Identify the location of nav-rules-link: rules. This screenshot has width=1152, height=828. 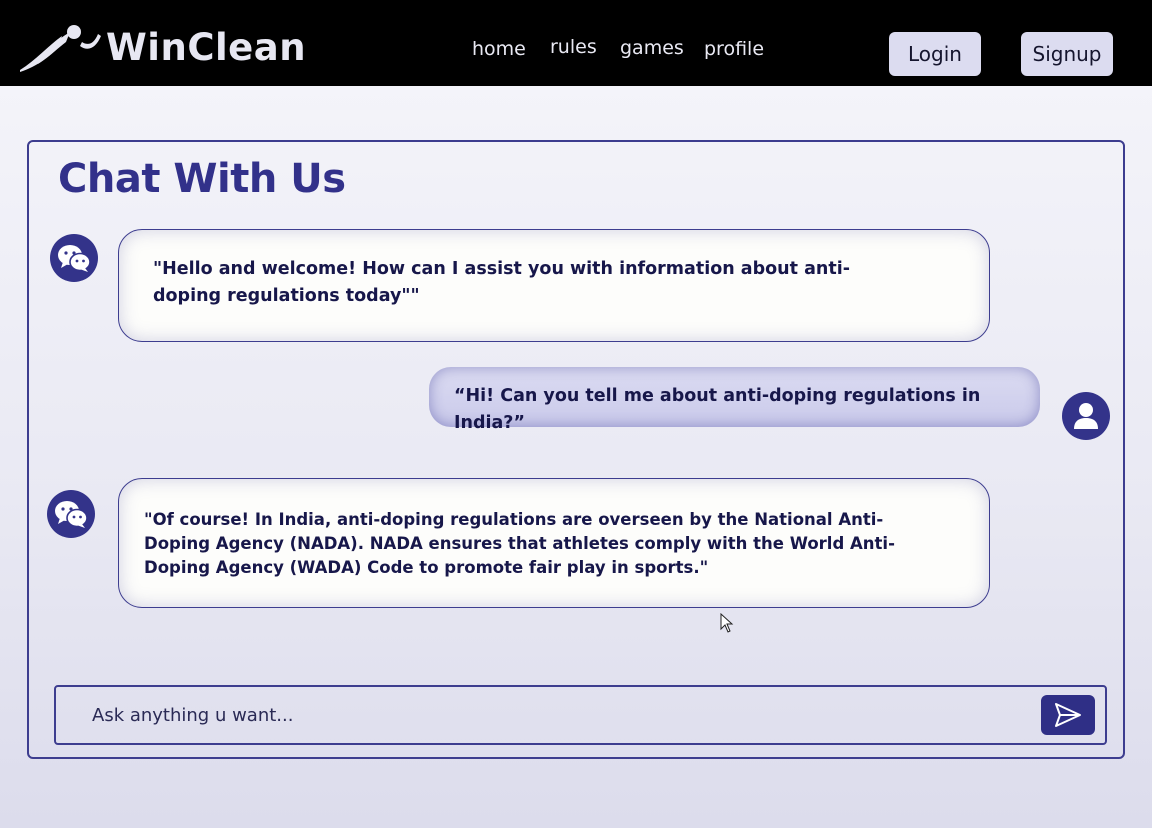
(573, 47).